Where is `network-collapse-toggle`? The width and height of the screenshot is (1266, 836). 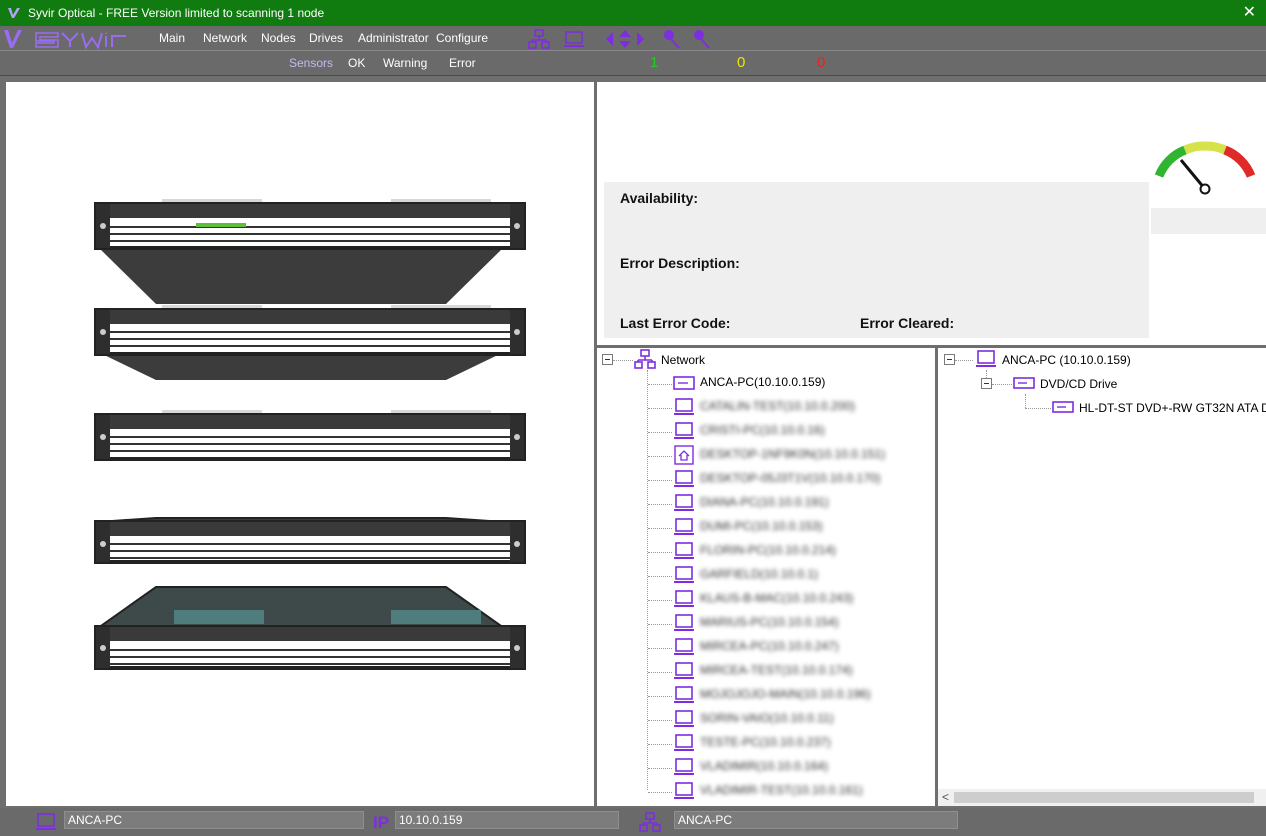
network-collapse-toggle is located at coordinates (607, 359).